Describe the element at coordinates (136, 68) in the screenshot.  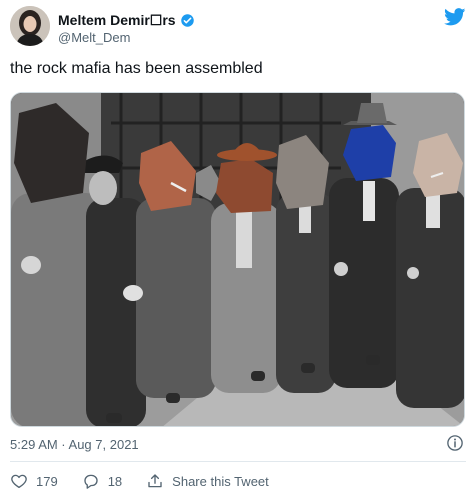
I see `tweet-text: the rock mafia has been assembled` at that location.